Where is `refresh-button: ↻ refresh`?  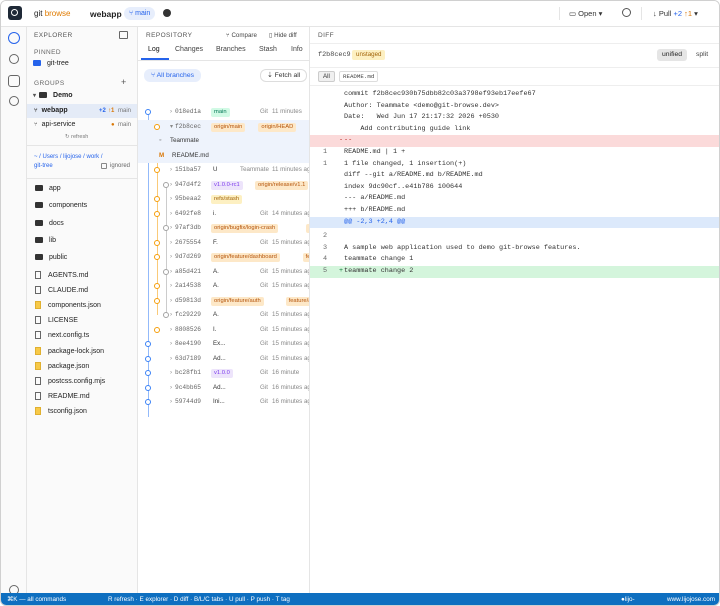 refresh-button: ↻ refresh is located at coordinates (76, 137).